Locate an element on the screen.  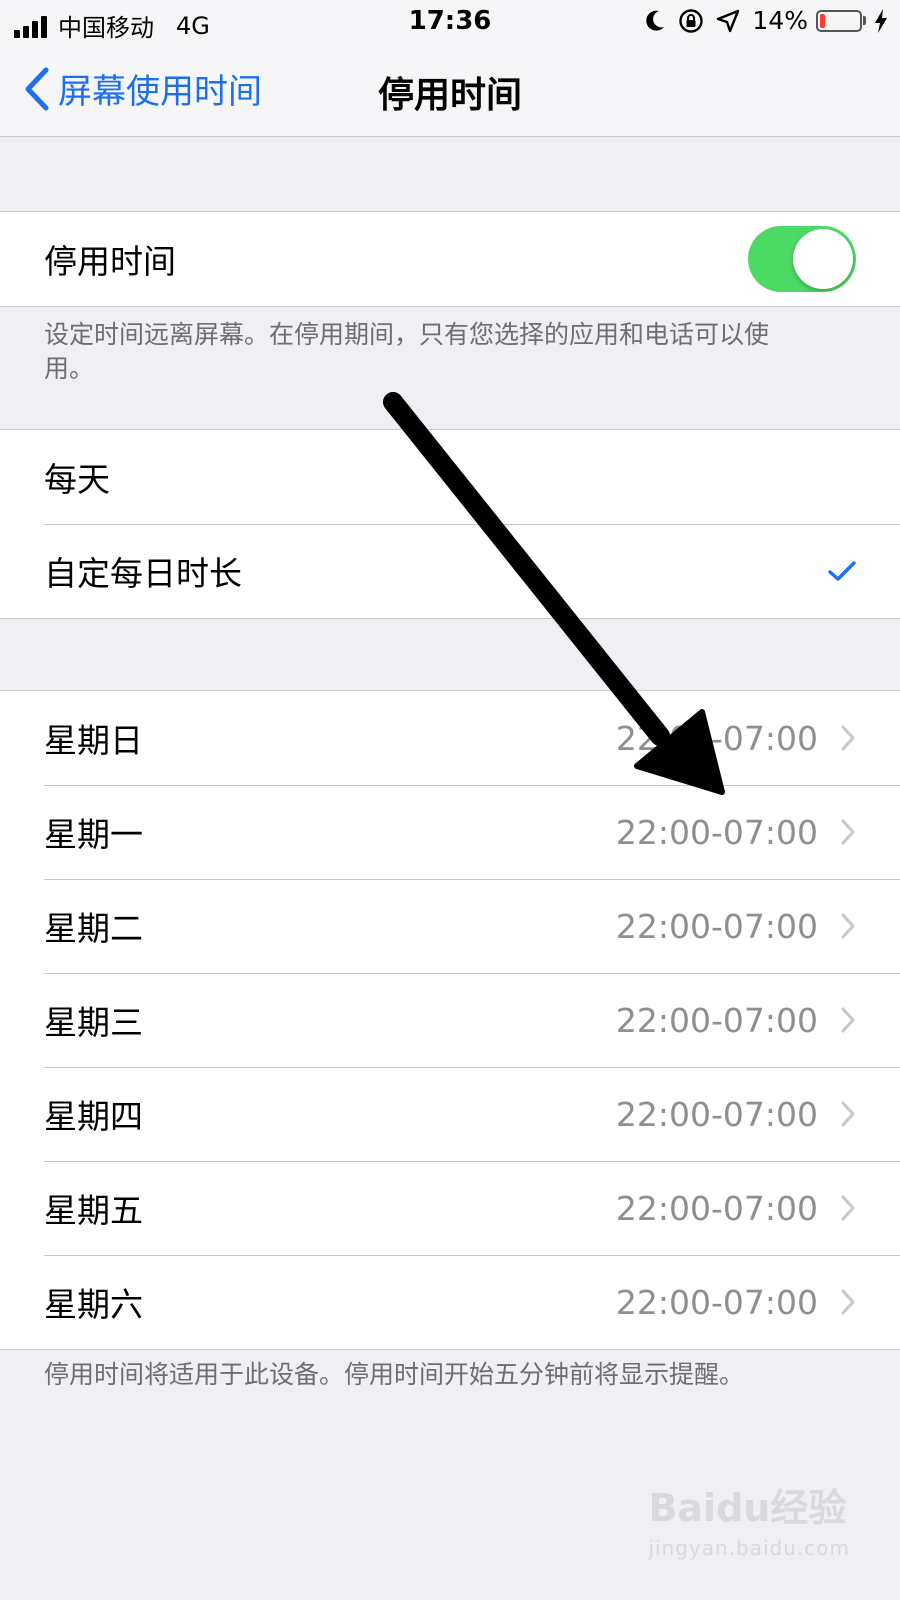
day-row-tuesday: 星期二 22:00-07:00 is located at coordinates (450, 926).